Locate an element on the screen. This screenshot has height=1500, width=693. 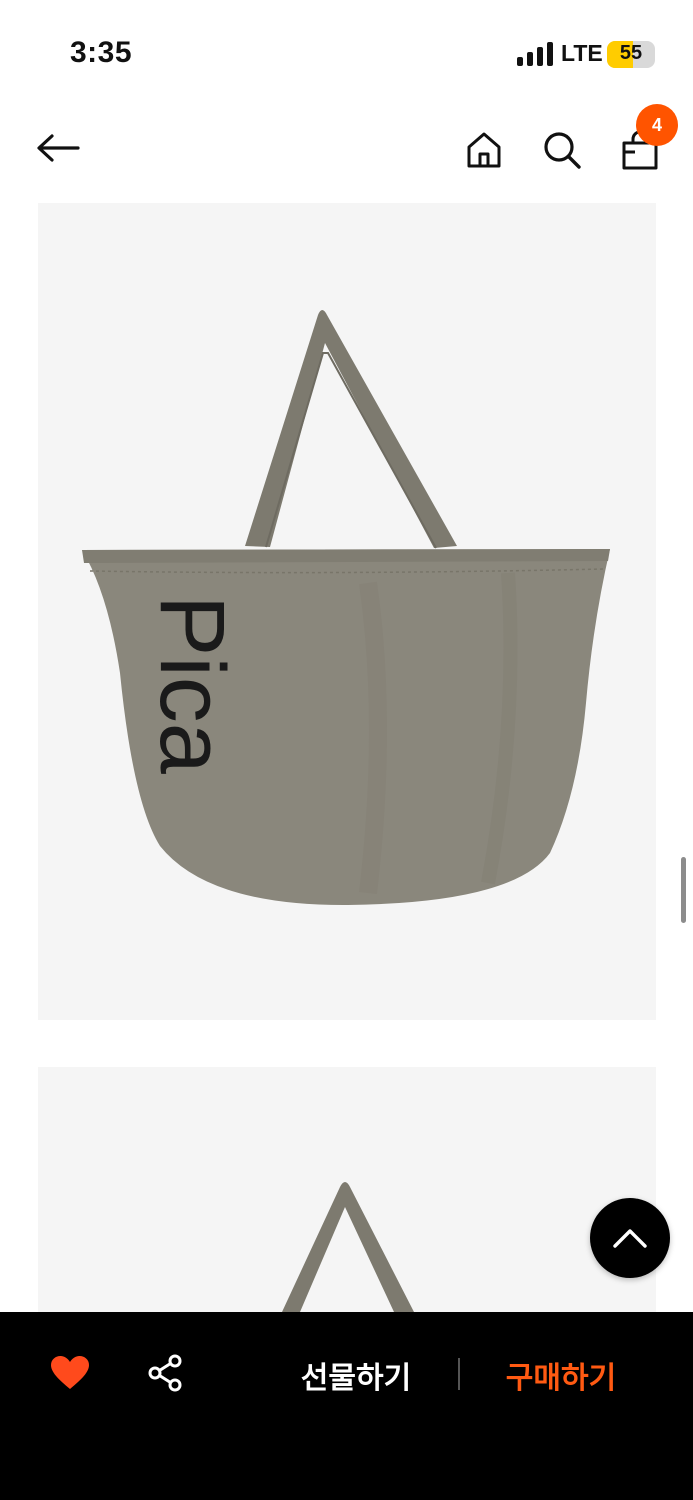
scroll-to-top-button is located at coordinates (630, 1238).